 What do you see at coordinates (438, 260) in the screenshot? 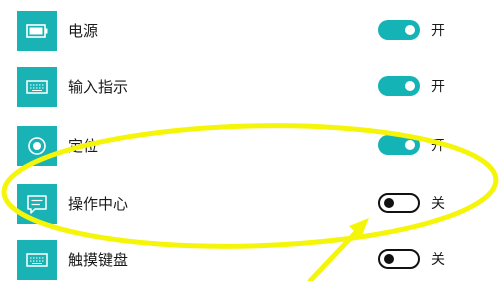
I see `touch-keyboard-state-text: 关` at bounding box center [438, 260].